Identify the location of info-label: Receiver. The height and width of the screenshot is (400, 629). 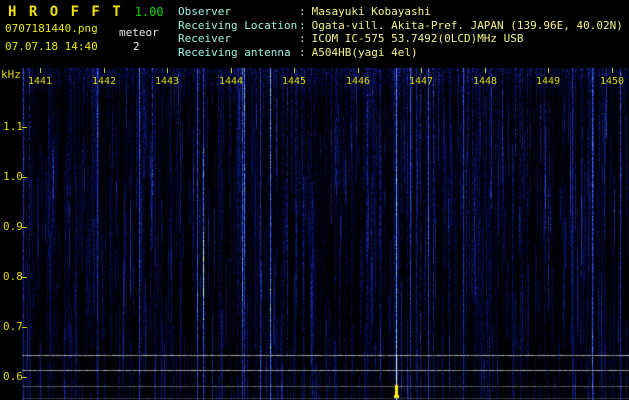
(204, 38).